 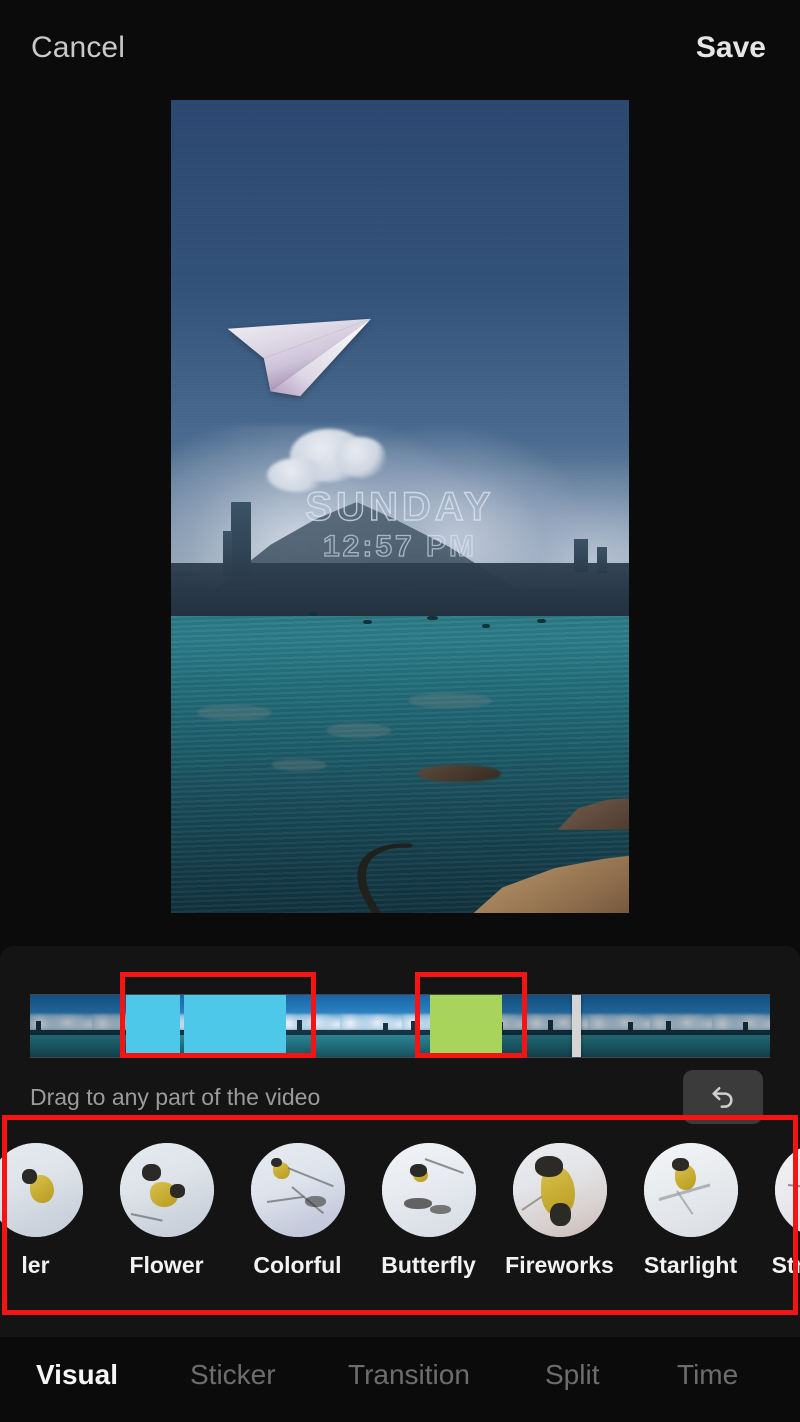 I want to click on effect-item: Streamer, so click(x=778, y=1199).